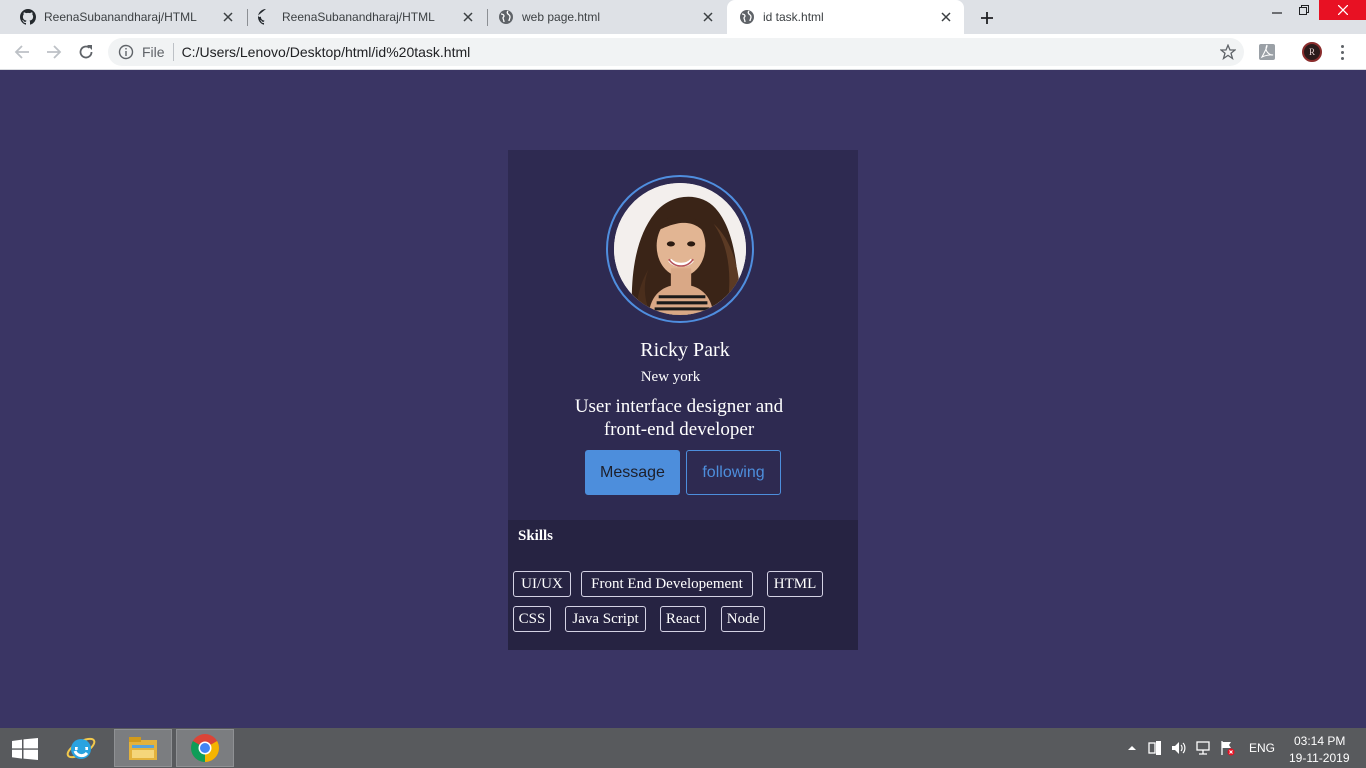 The height and width of the screenshot is (768, 1366). Describe the element at coordinates (733, 472) in the screenshot. I see `following-button: following` at that location.